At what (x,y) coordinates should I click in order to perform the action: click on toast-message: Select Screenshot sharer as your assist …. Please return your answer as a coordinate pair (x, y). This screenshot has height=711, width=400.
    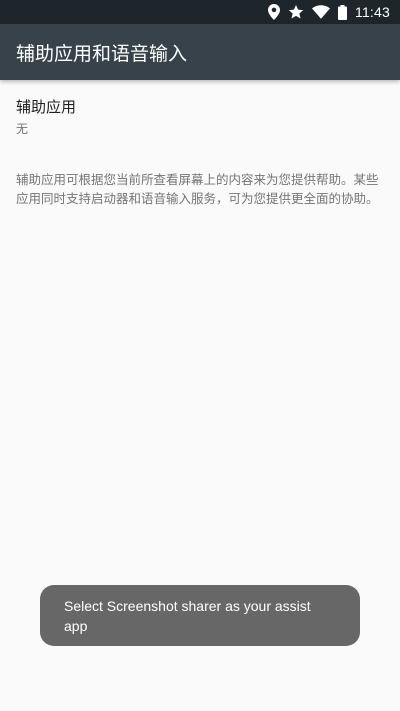
    Looking at the image, I should click on (200, 615).